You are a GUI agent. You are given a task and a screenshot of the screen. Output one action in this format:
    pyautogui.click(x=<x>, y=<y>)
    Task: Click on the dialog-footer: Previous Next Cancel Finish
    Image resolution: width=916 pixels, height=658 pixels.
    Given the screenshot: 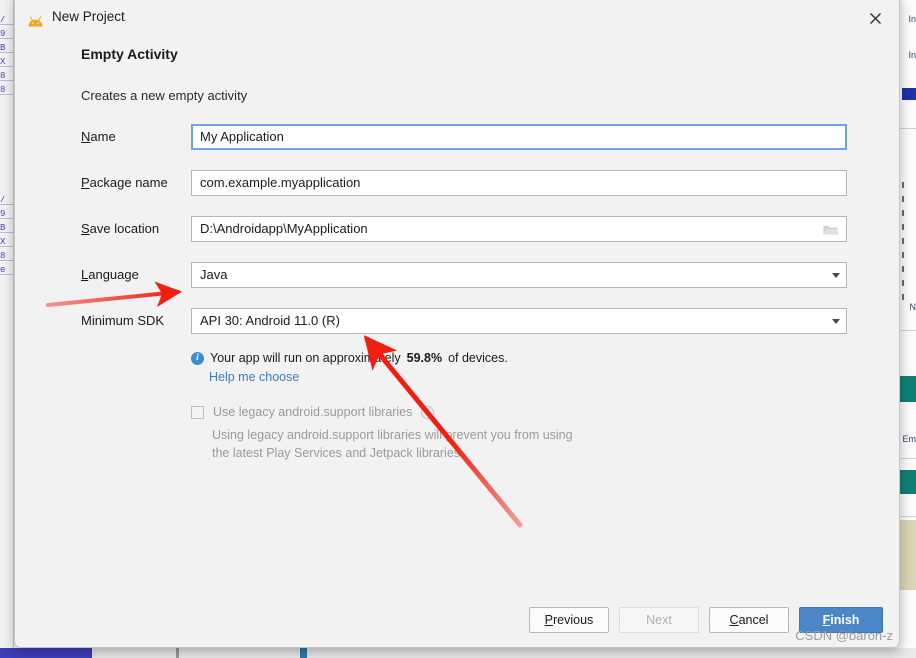 What is the action you would take?
    pyautogui.click(x=457, y=620)
    